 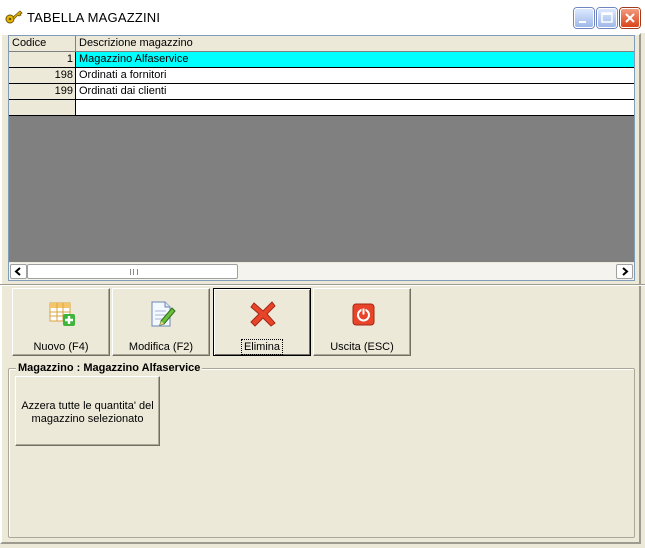 I want to click on chevron-right-icon, so click(x=625, y=271).